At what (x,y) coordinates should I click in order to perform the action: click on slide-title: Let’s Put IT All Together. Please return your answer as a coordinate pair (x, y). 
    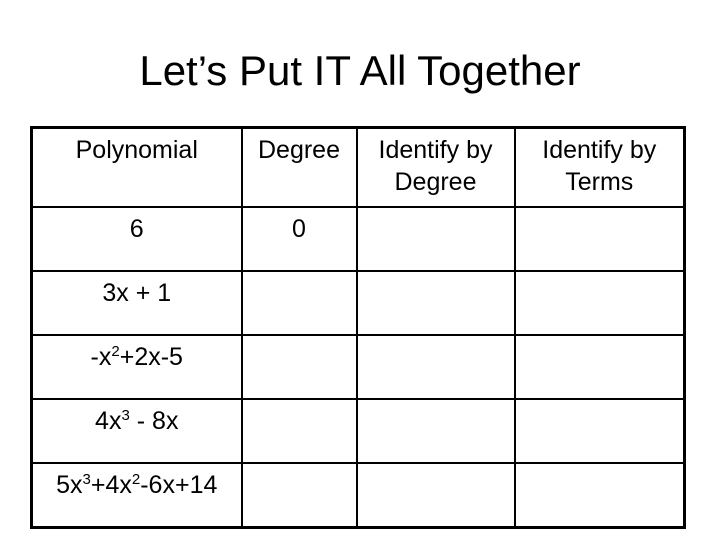
    Looking at the image, I should click on (360, 70).